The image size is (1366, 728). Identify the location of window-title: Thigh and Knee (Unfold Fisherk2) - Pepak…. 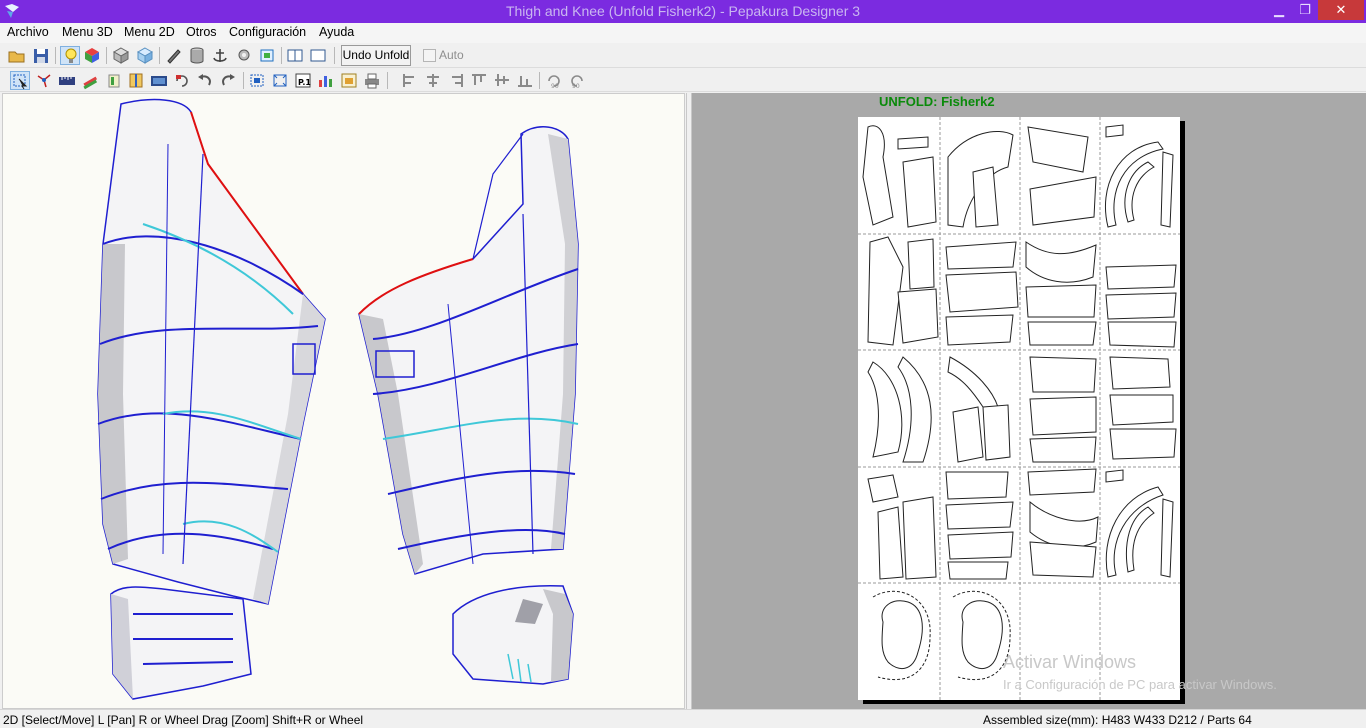
(683, 11).